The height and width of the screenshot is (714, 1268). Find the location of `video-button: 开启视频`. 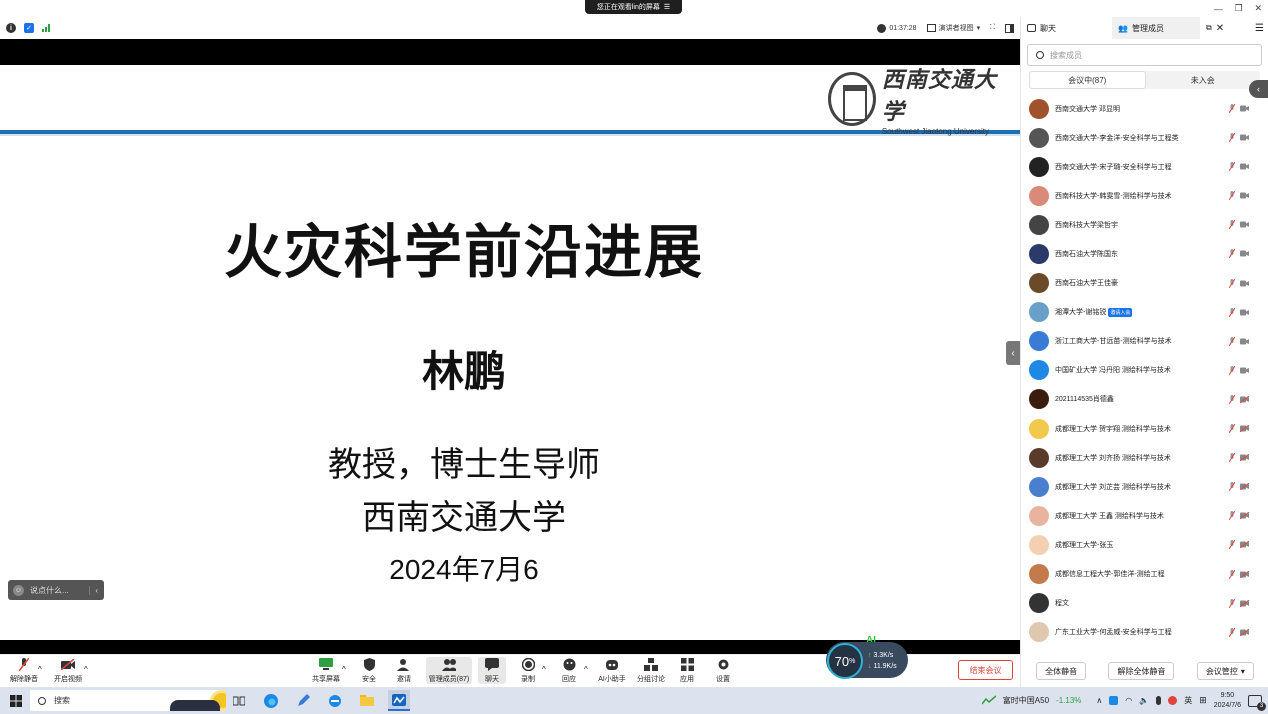

video-button: 开启视频 is located at coordinates (68, 670).